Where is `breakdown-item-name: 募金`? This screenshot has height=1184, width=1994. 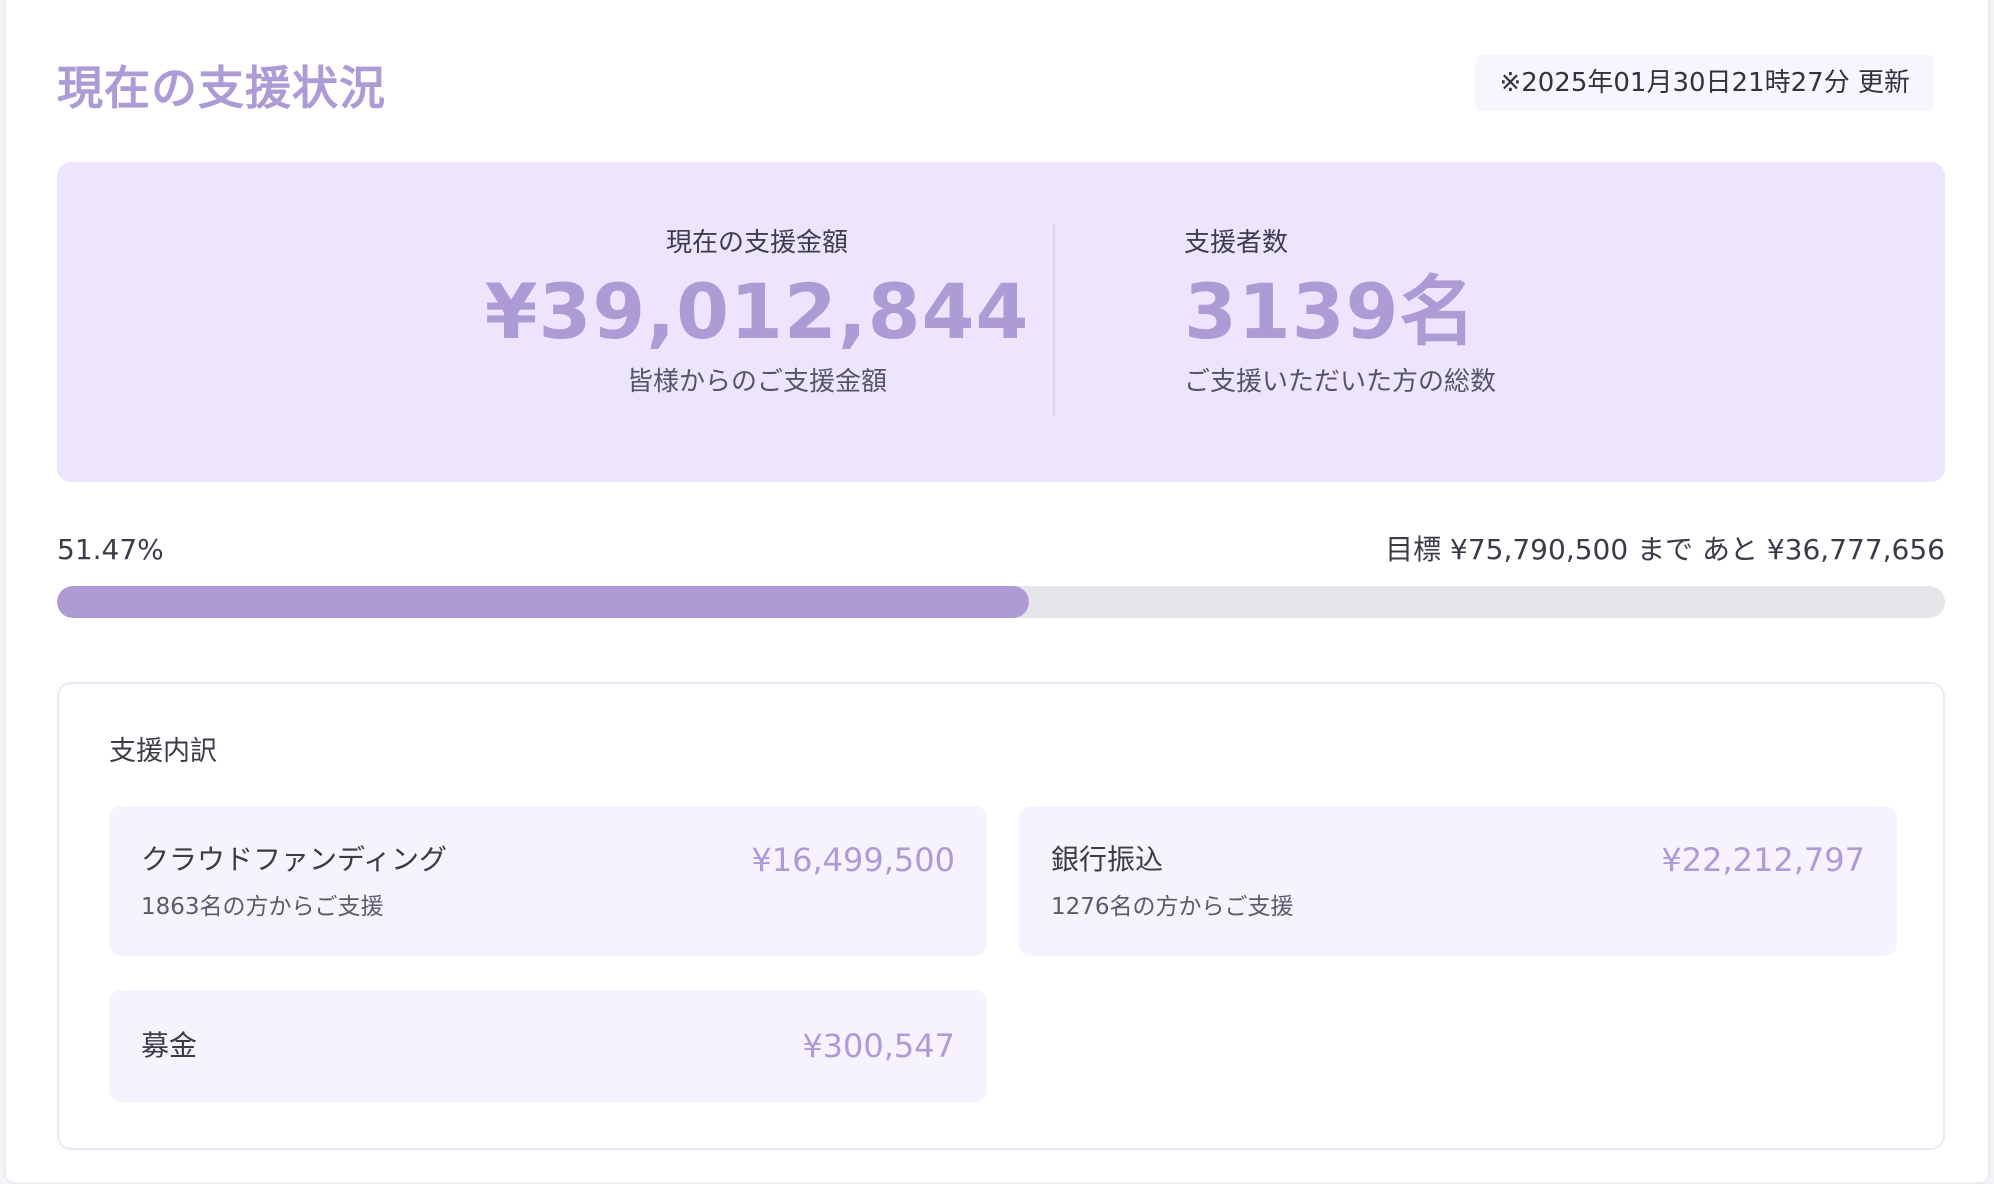
breakdown-item-name: 募金 is located at coordinates (169, 1045).